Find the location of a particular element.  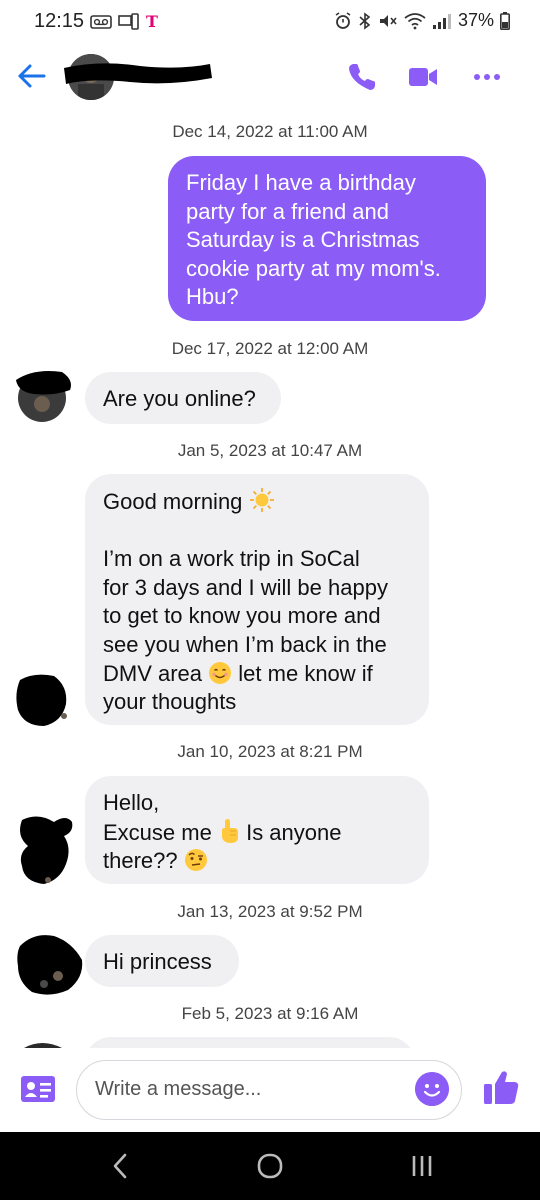

message-text: there?? is located at coordinates (140, 861).